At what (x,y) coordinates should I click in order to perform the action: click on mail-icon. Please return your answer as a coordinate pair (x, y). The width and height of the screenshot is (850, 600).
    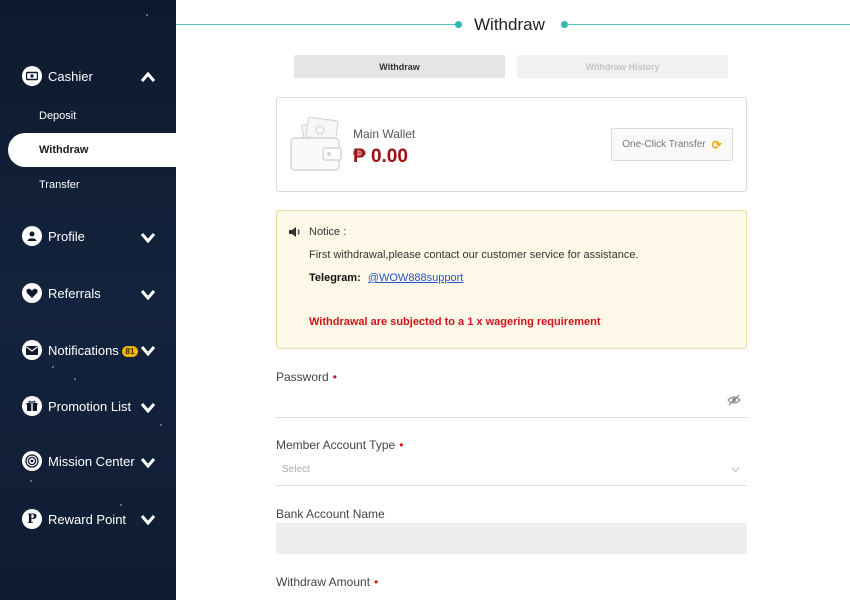
    Looking at the image, I should click on (32, 350).